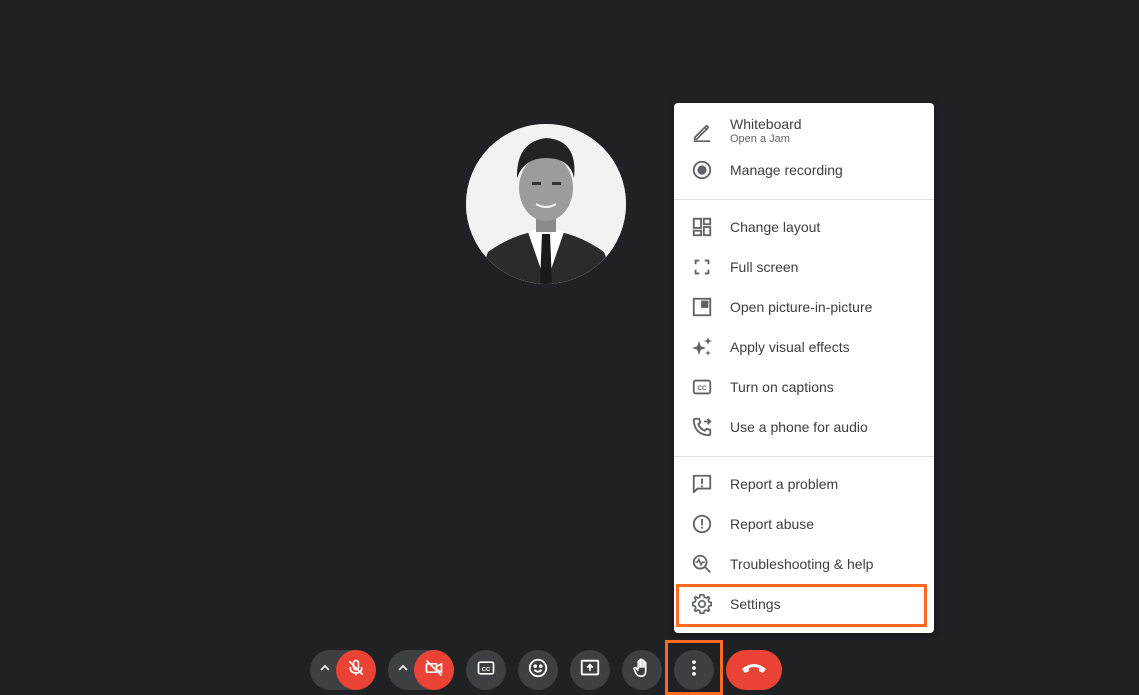  I want to click on captions-button: CC, so click(486, 670).